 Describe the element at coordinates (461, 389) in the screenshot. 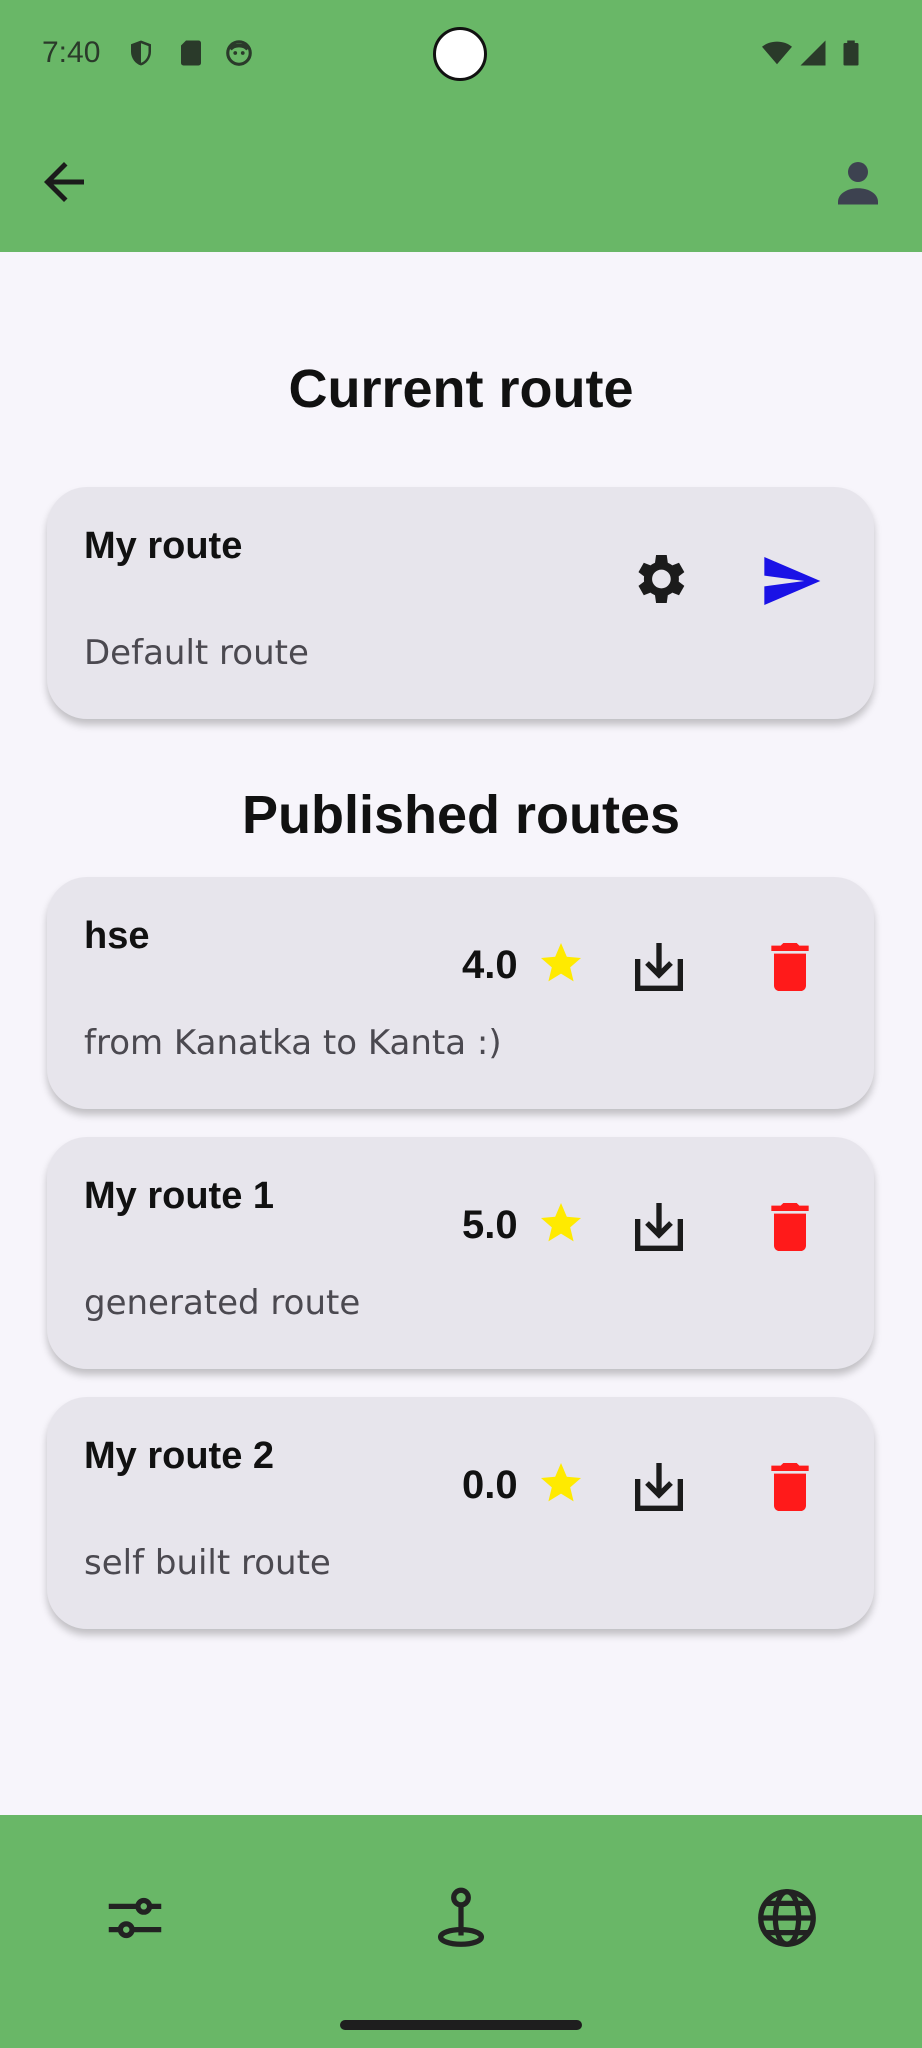

I see `current-route-heading: Current route` at that location.